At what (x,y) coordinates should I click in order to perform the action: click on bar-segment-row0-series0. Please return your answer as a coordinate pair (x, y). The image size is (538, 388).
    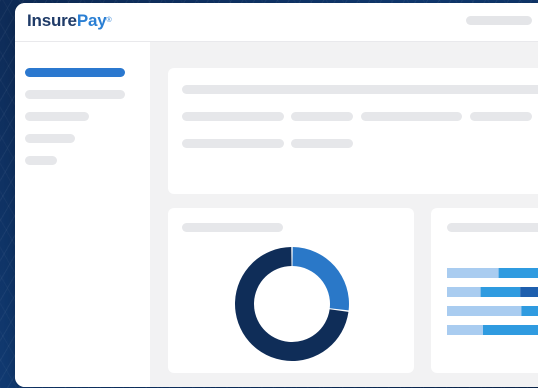
    Looking at the image, I should click on (473, 273).